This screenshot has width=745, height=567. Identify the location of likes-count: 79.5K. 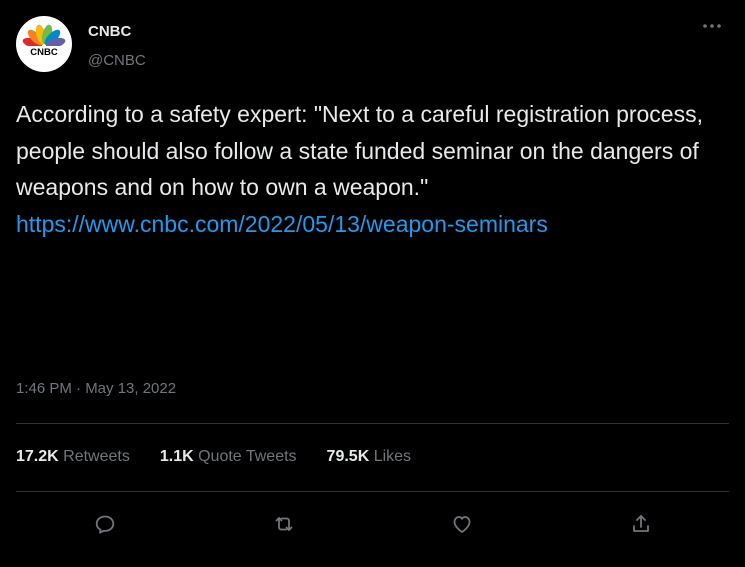
(348, 456).